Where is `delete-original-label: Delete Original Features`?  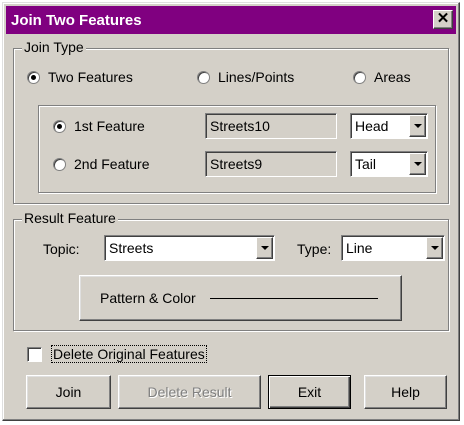
delete-original-label: Delete Original Features is located at coordinates (129, 354).